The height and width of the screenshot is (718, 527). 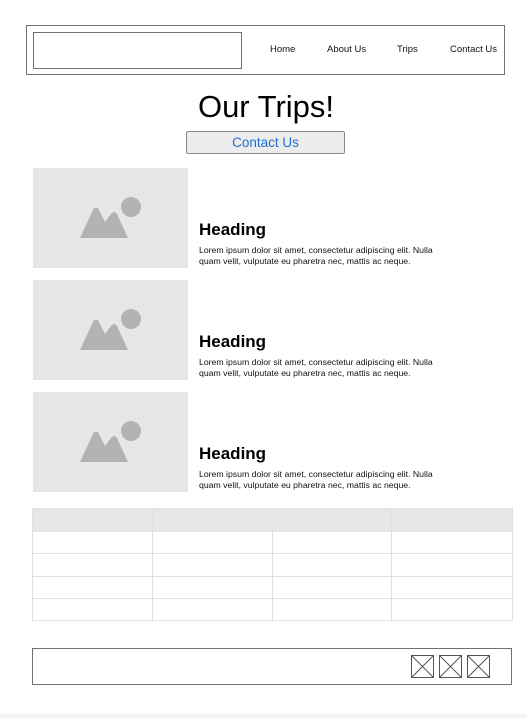 I want to click on nav-about-us: About Us, so click(x=346, y=49).